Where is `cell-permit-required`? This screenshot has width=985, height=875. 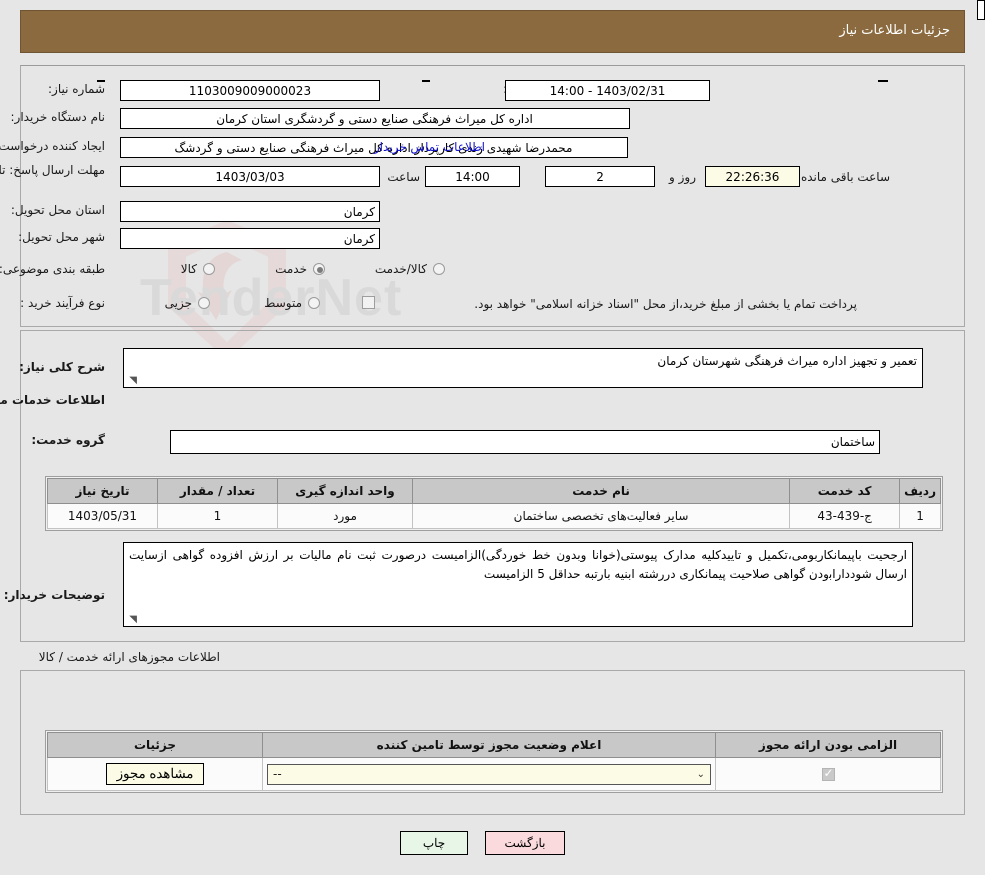 cell-permit-required is located at coordinates (828, 774).